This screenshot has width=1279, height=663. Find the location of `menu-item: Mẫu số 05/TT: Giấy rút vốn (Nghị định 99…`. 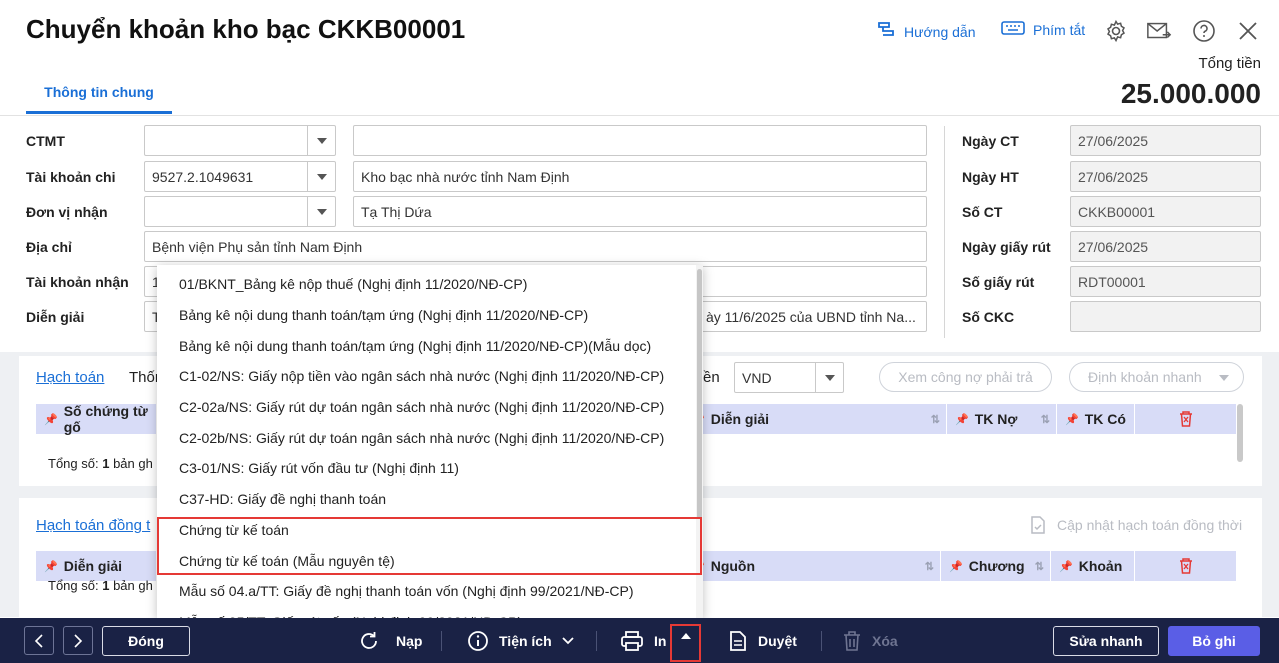

menu-item: Mẫu số 05/TT: Giấy rút vốn (Nghị định 99… is located at coordinates (430, 612).